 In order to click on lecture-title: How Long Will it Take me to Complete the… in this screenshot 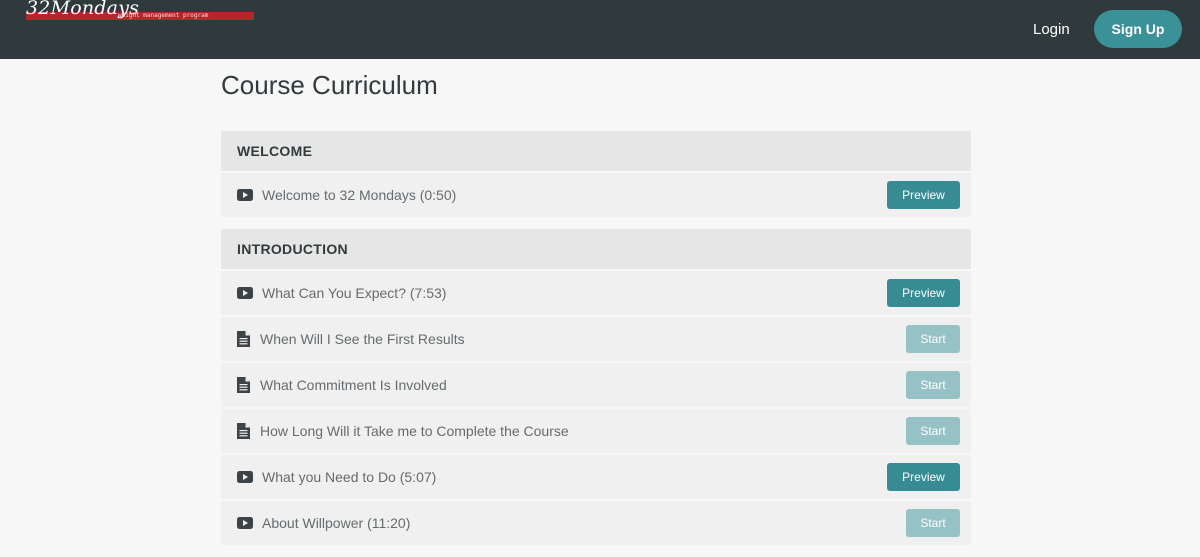, I will do `click(414, 431)`.